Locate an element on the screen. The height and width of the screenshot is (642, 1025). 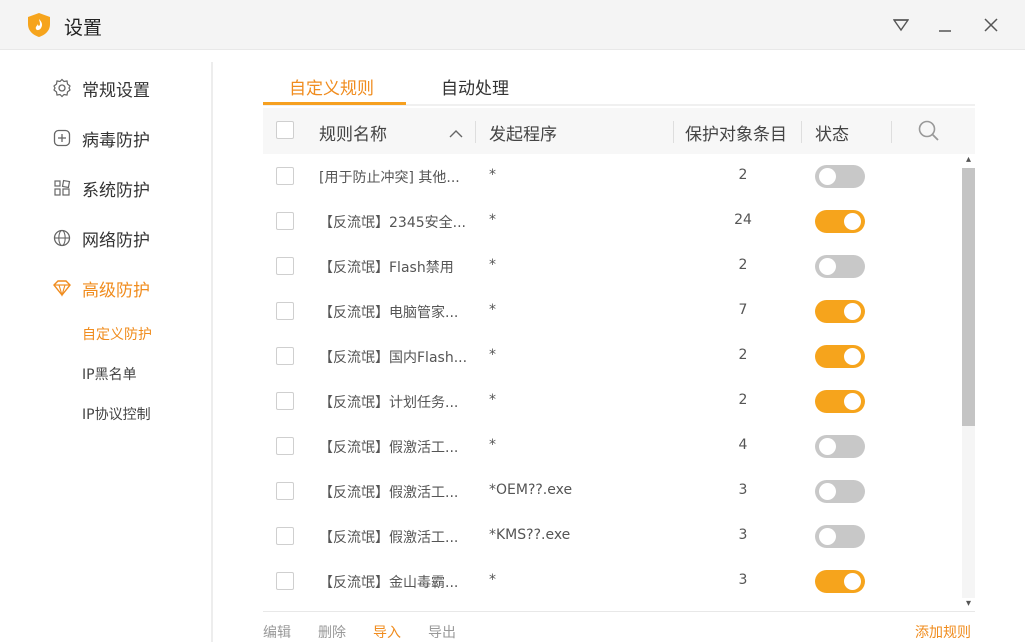
delete-button: 删除 is located at coordinates (332, 632).